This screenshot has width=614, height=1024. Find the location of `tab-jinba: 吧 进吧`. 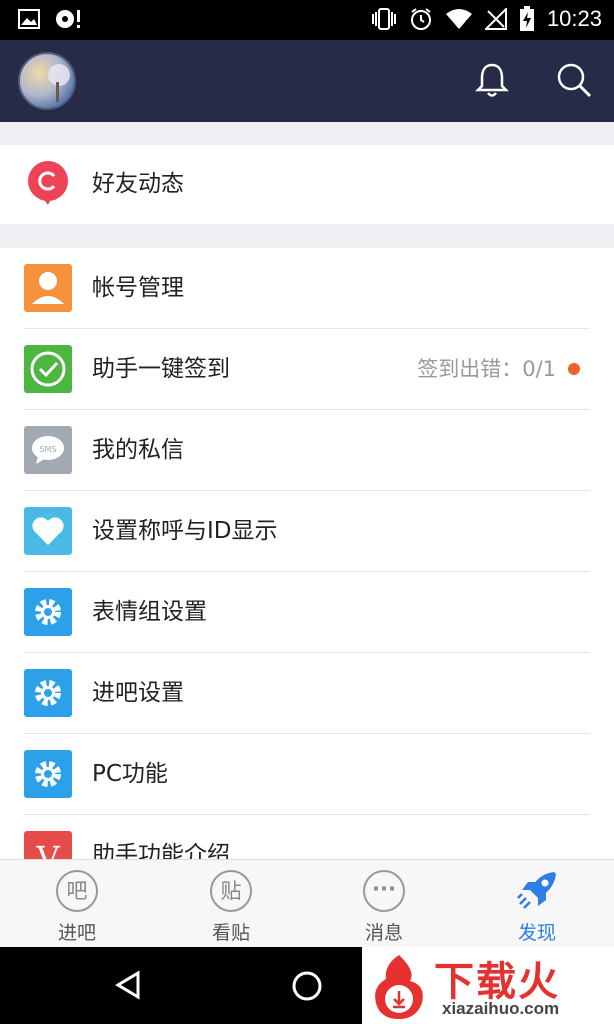

tab-jinba: 吧 进吧 is located at coordinates (77, 904).